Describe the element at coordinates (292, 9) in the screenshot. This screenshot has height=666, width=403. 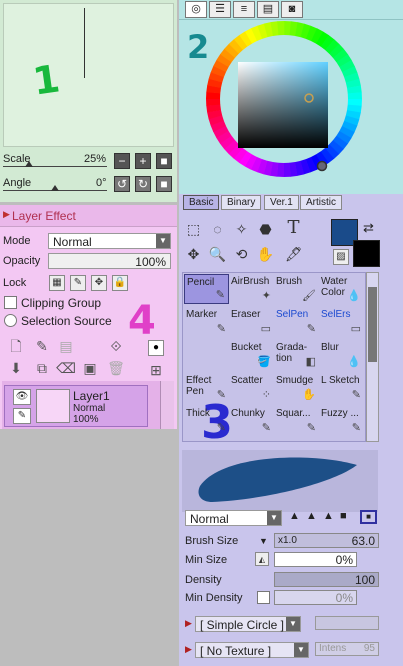
I see `scratchpad-icon: ◙` at that location.